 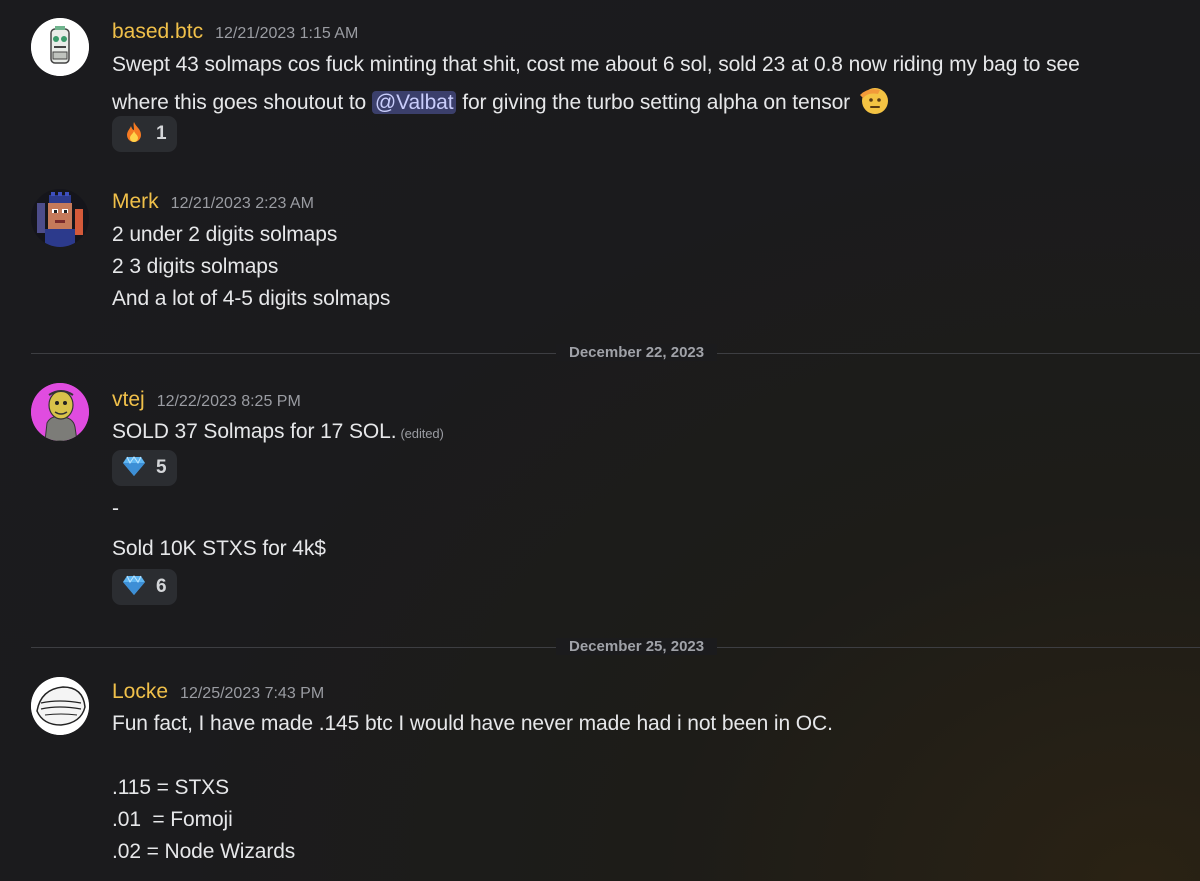 What do you see at coordinates (161, 467) in the screenshot?
I see `reaction-count: 5` at bounding box center [161, 467].